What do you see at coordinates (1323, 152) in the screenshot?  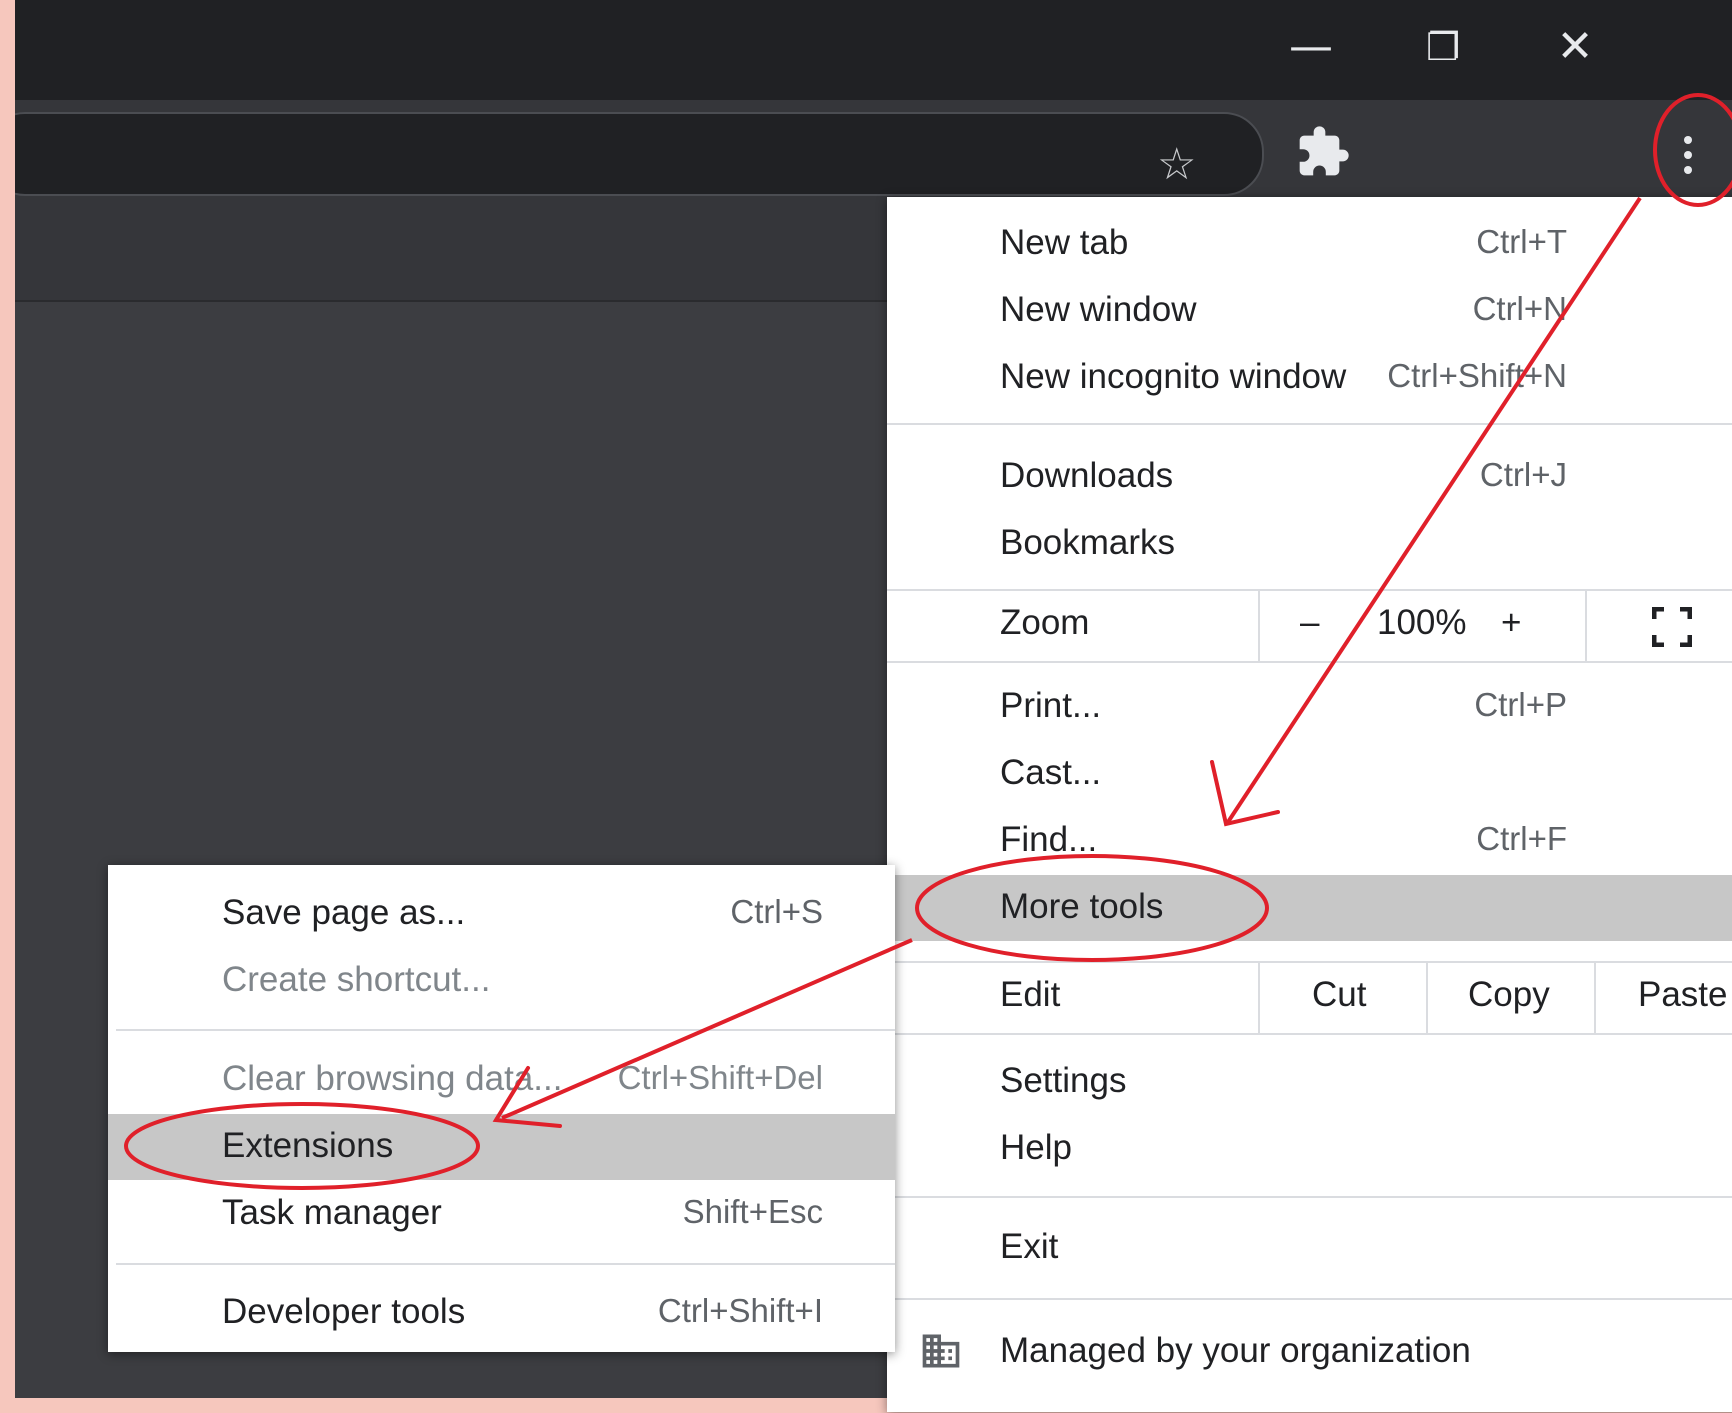 I see `extensions-puzzle-icon` at bounding box center [1323, 152].